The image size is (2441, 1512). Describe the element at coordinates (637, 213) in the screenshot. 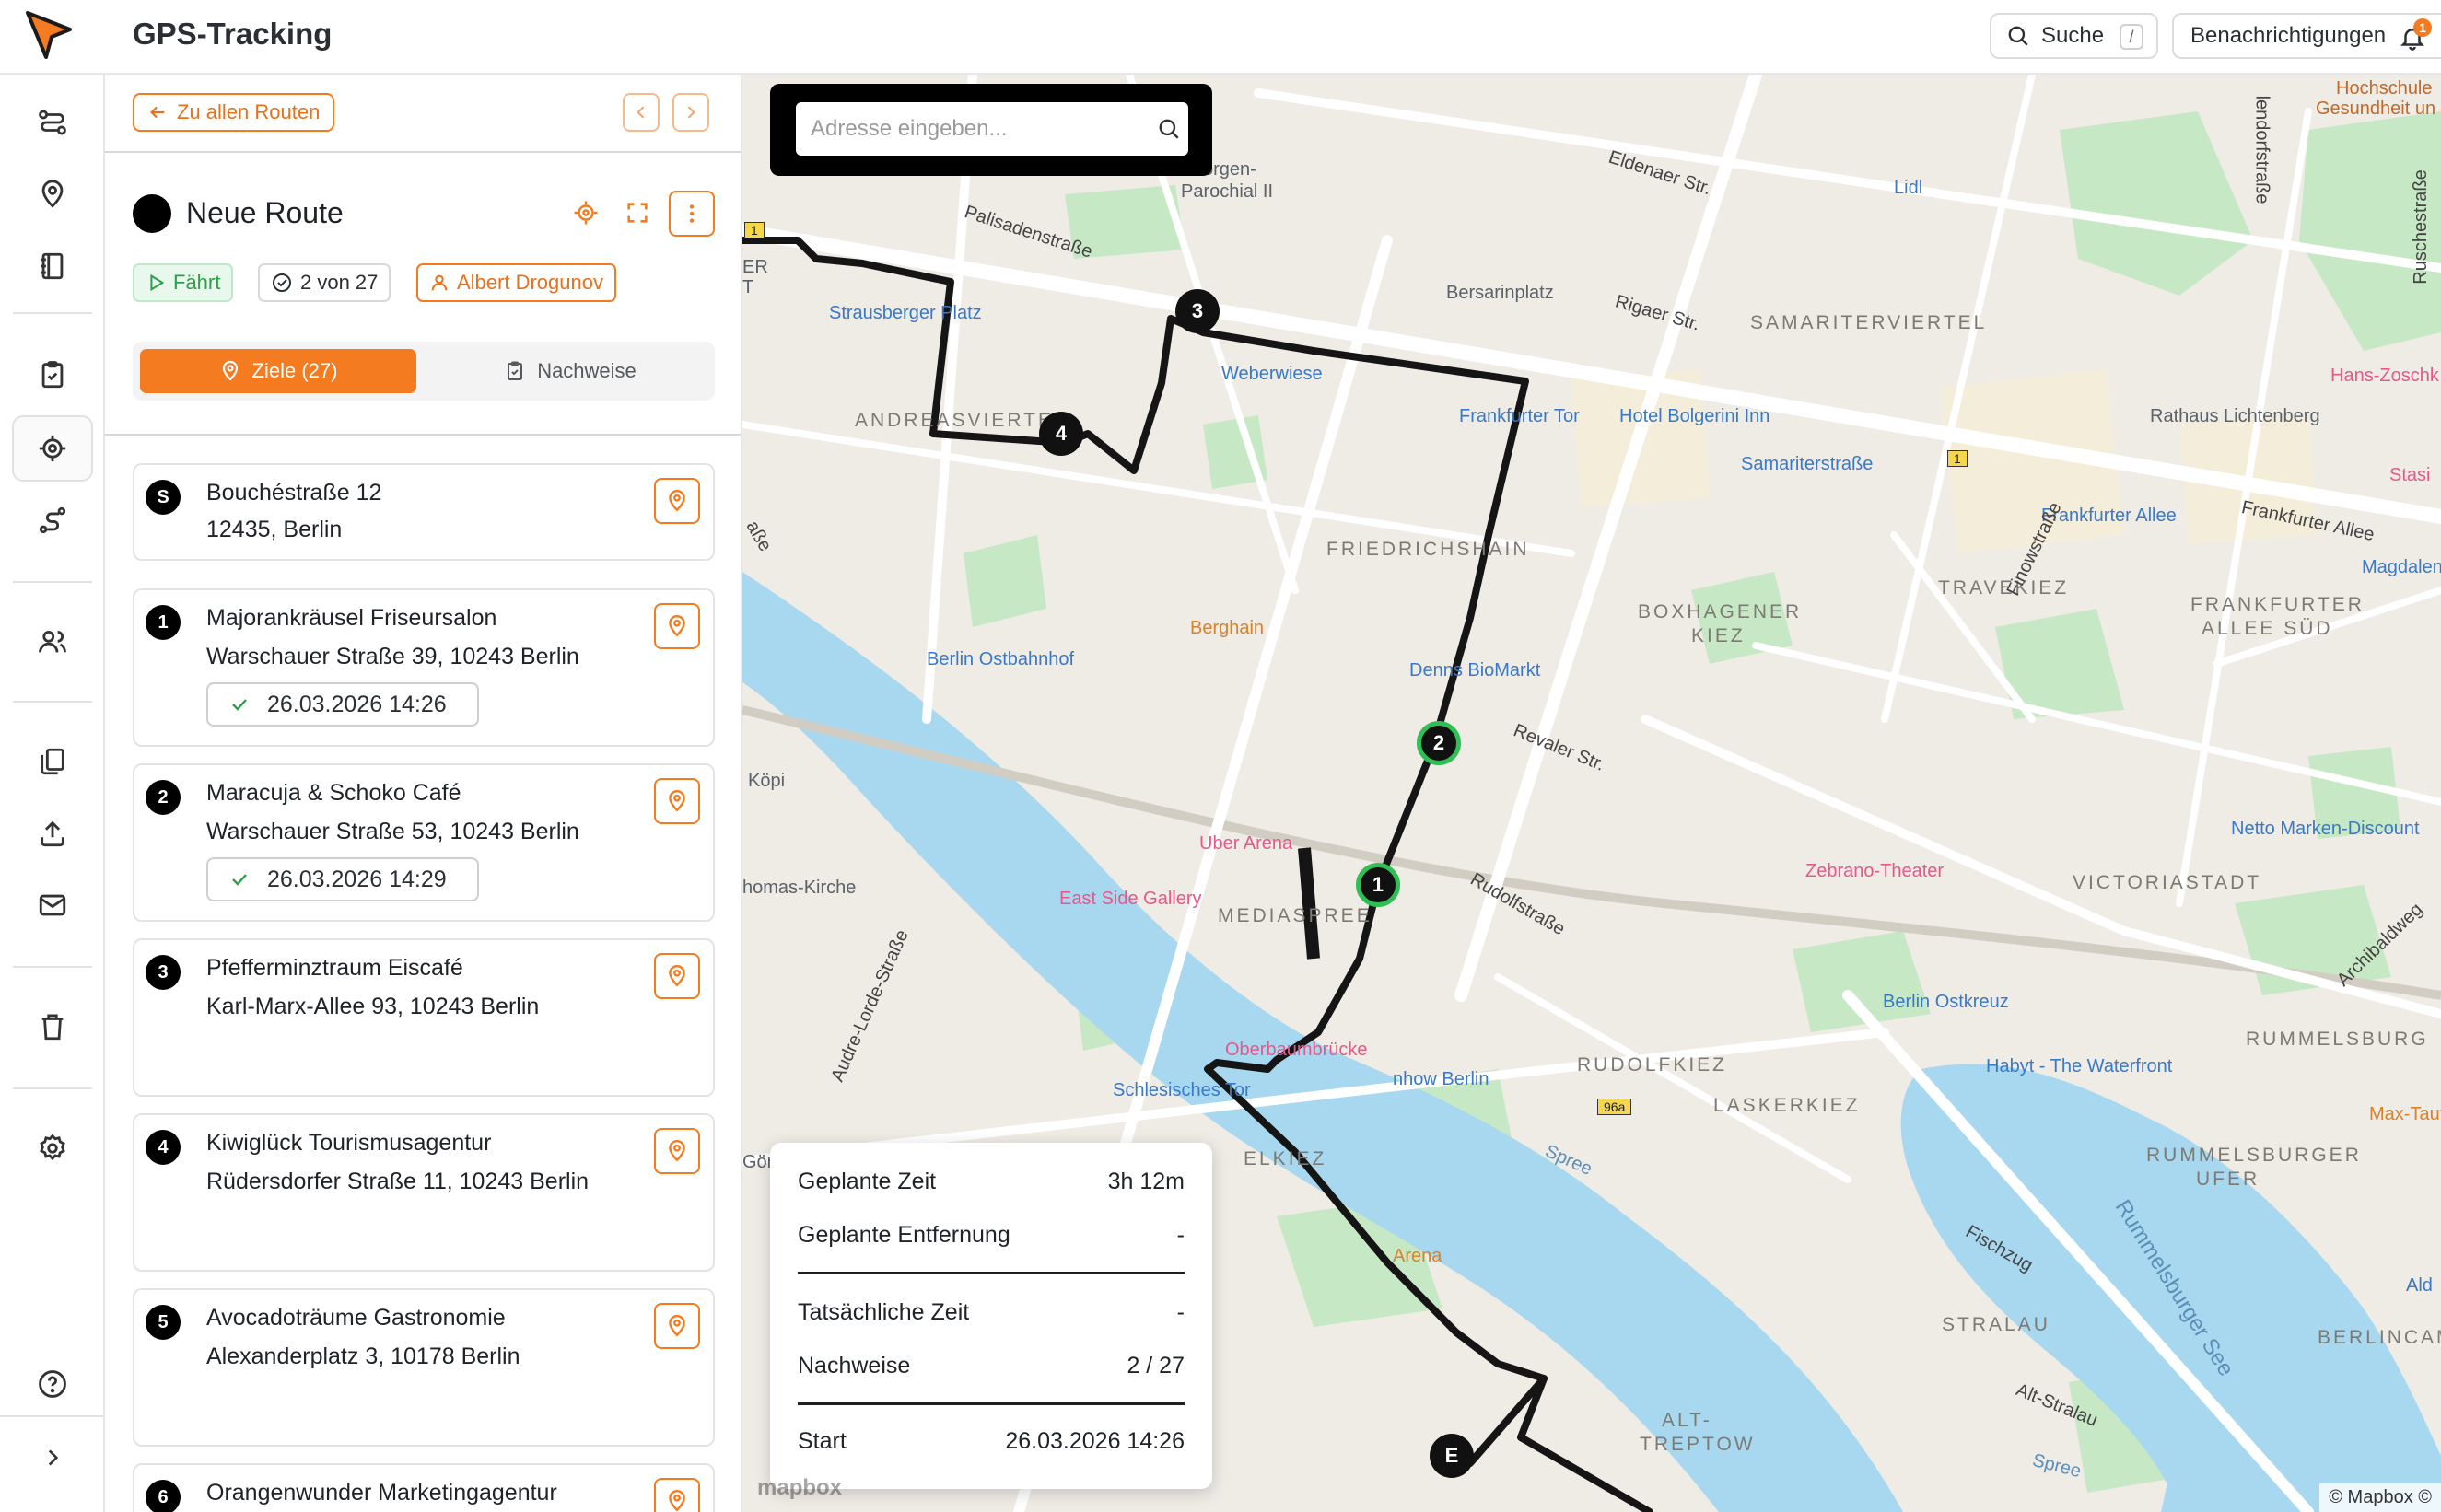

I see `fit-route-button` at that location.